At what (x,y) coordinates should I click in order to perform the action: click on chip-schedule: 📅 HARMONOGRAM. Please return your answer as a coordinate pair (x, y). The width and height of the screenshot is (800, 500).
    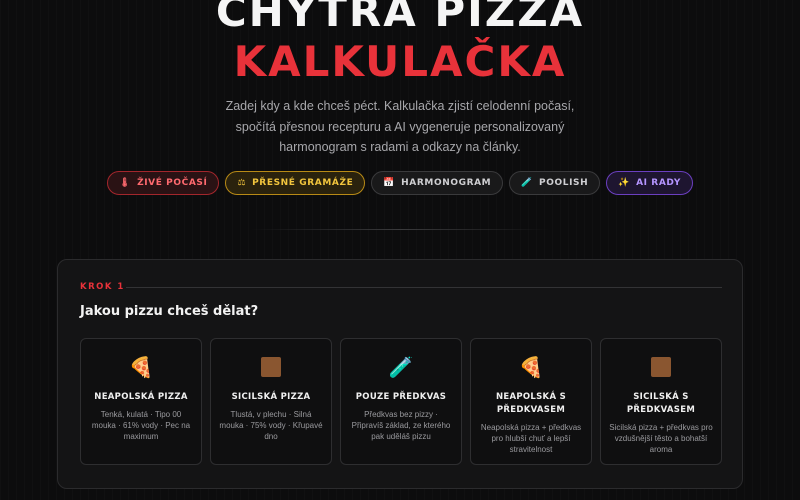
    Looking at the image, I should click on (437, 183).